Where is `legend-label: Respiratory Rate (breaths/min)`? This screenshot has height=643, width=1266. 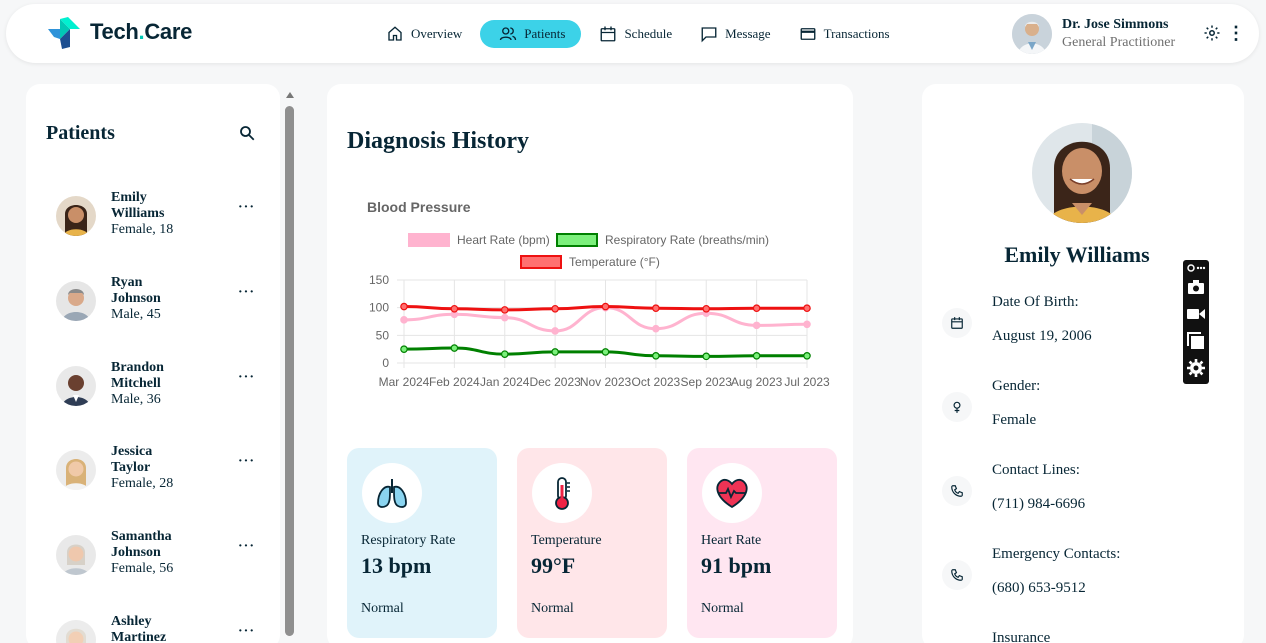 legend-label: Respiratory Rate (breaths/min) is located at coordinates (687, 240).